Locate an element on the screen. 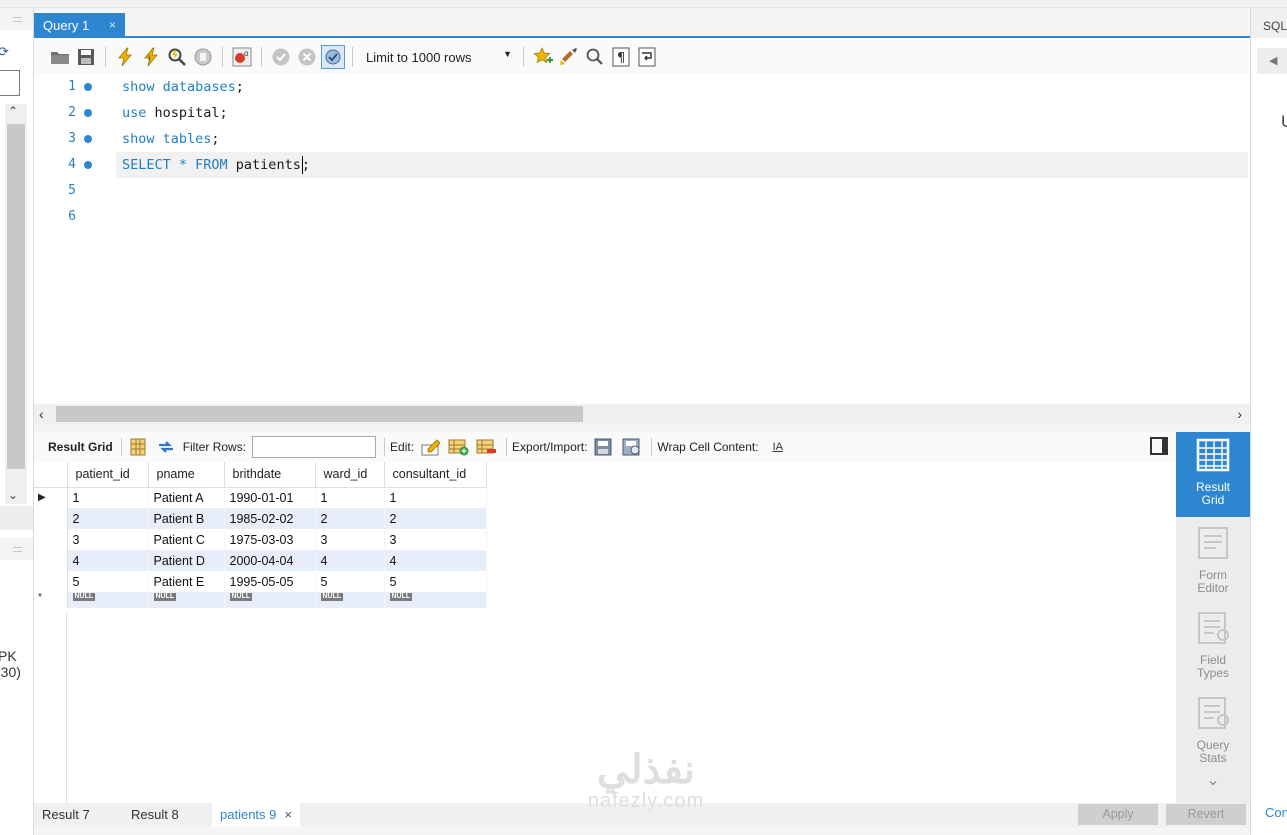 The image size is (1287, 835). editor-line: 5 is located at coordinates (642, 191).